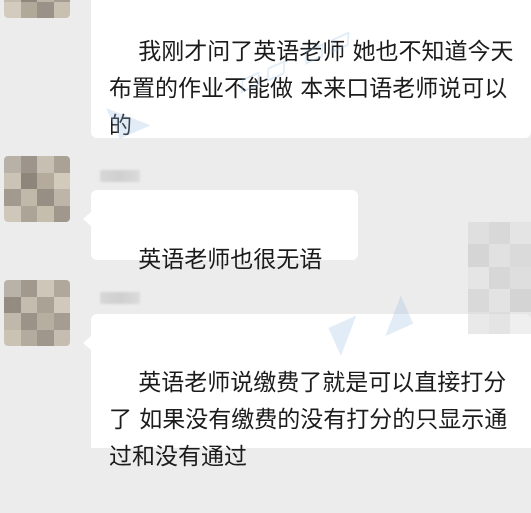 This screenshot has height=513, width=531. Describe the element at coordinates (230, 260) in the screenshot. I see `message-text: 英语老师也很无语` at that location.